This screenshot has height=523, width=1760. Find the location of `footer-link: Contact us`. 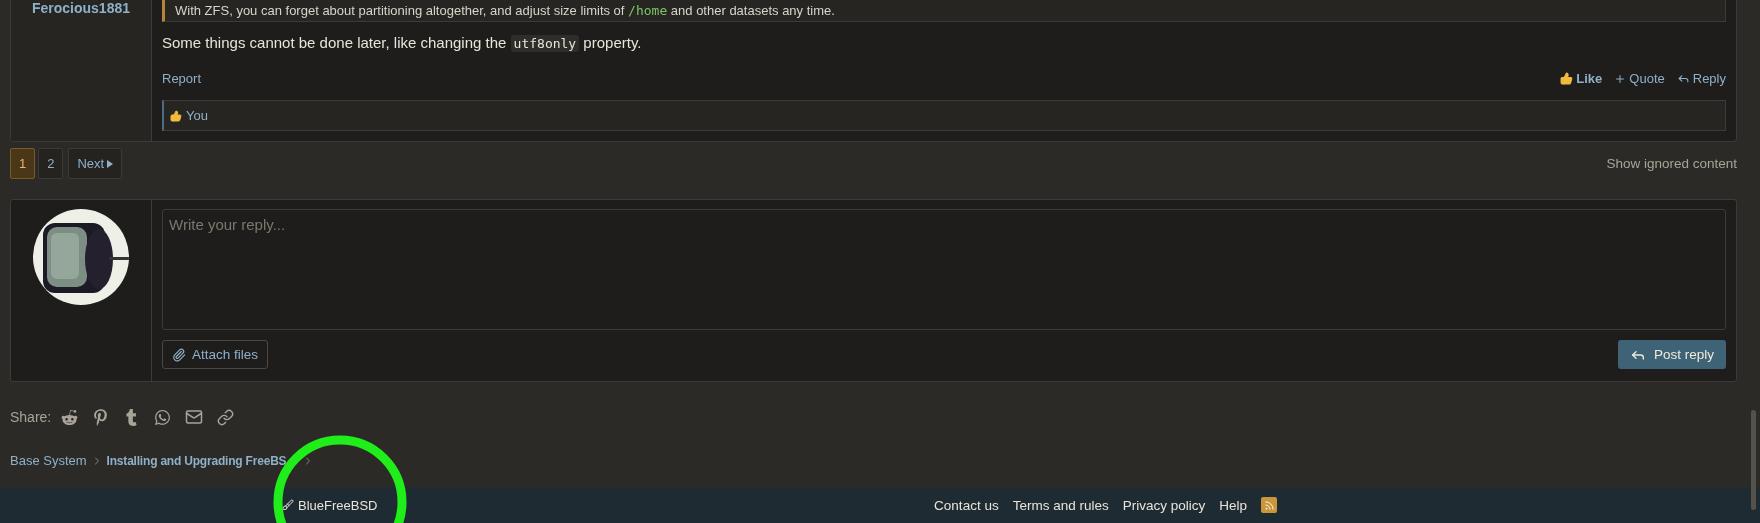

footer-link: Contact us is located at coordinates (966, 505).